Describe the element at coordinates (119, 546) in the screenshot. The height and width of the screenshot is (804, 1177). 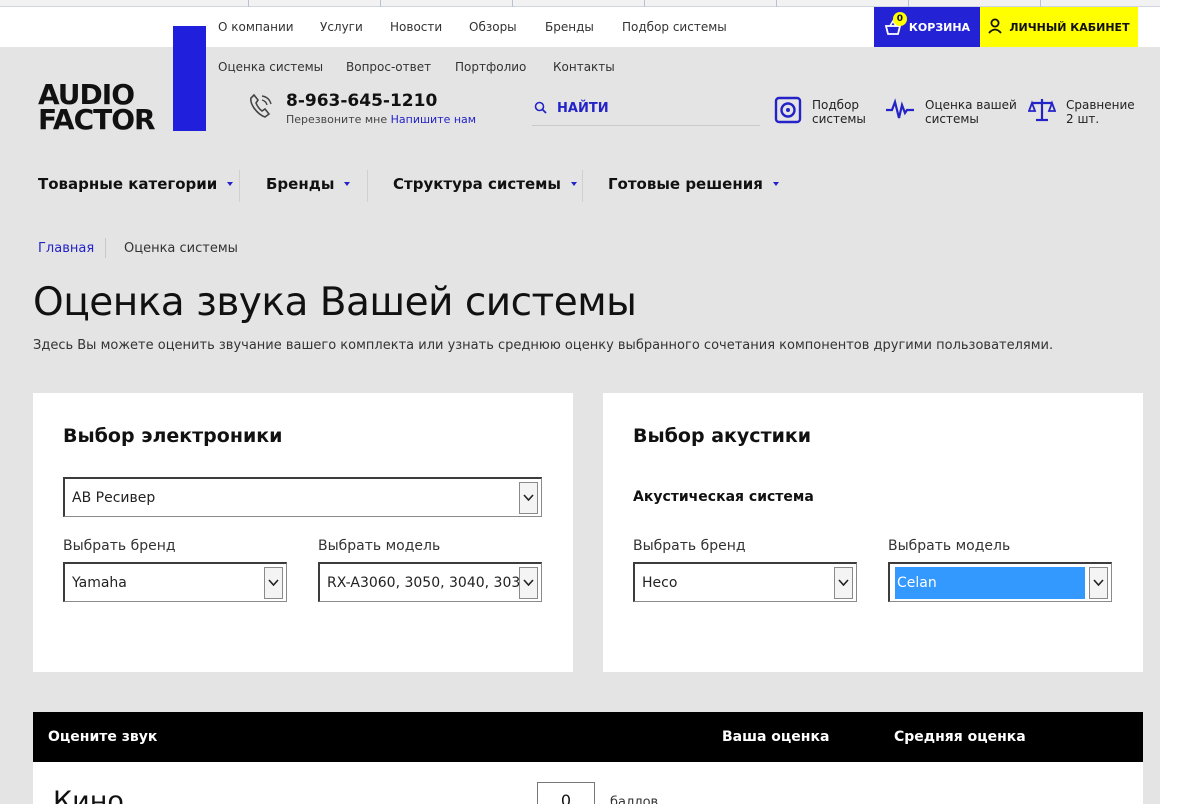
I see `electronics-brand-label: Выбрать бренд` at that location.